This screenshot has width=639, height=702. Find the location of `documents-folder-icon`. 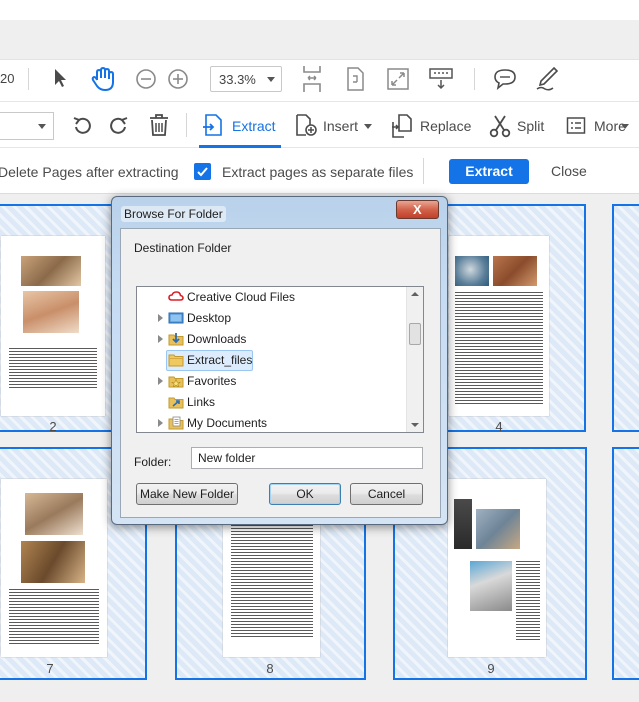

documents-folder-icon is located at coordinates (176, 423).